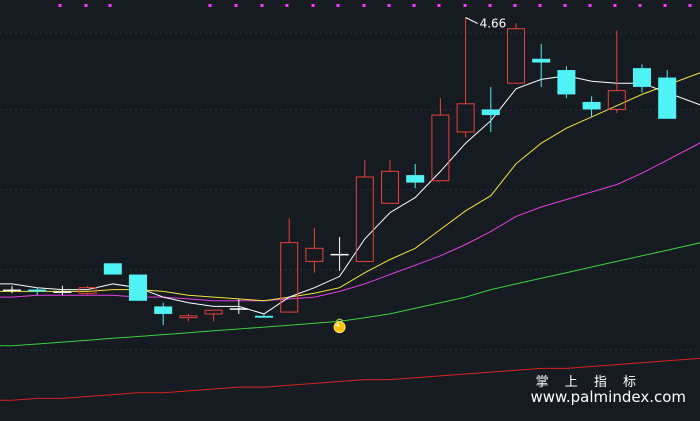 The width and height of the screenshot is (700, 421). Describe the element at coordinates (471, 20) in the screenshot. I see `peak-pointer` at that location.